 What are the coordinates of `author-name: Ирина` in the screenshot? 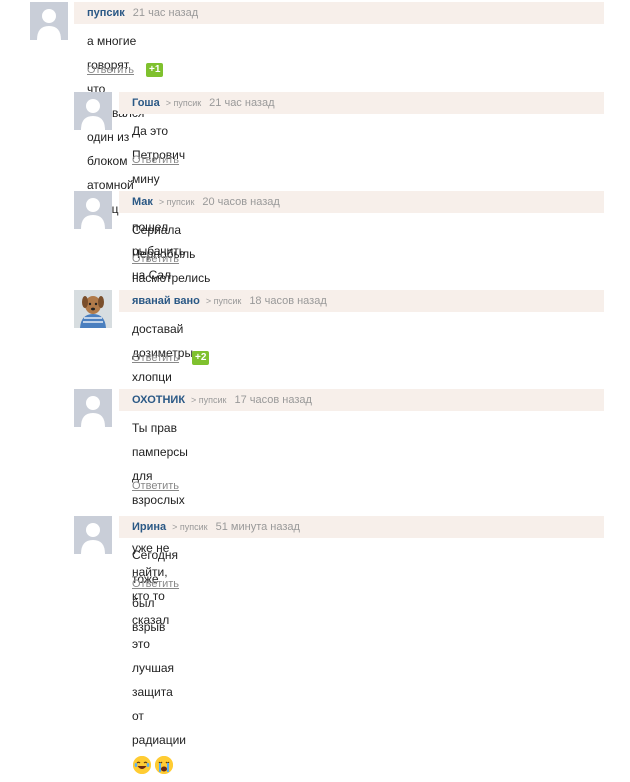 It's located at (149, 527).